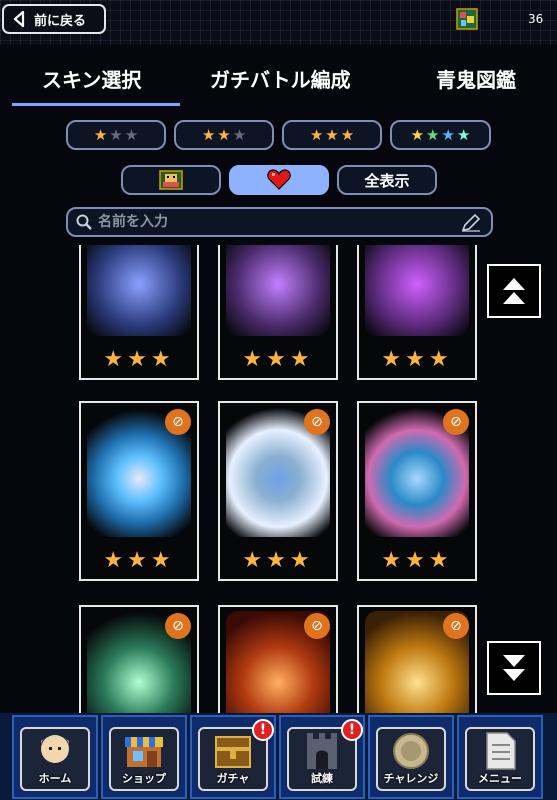 This screenshot has height=800, width=557. What do you see at coordinates (144, 778) in the screenshot?
I see `nav-shop-label: ショップ` at bounding box center [144, 778].